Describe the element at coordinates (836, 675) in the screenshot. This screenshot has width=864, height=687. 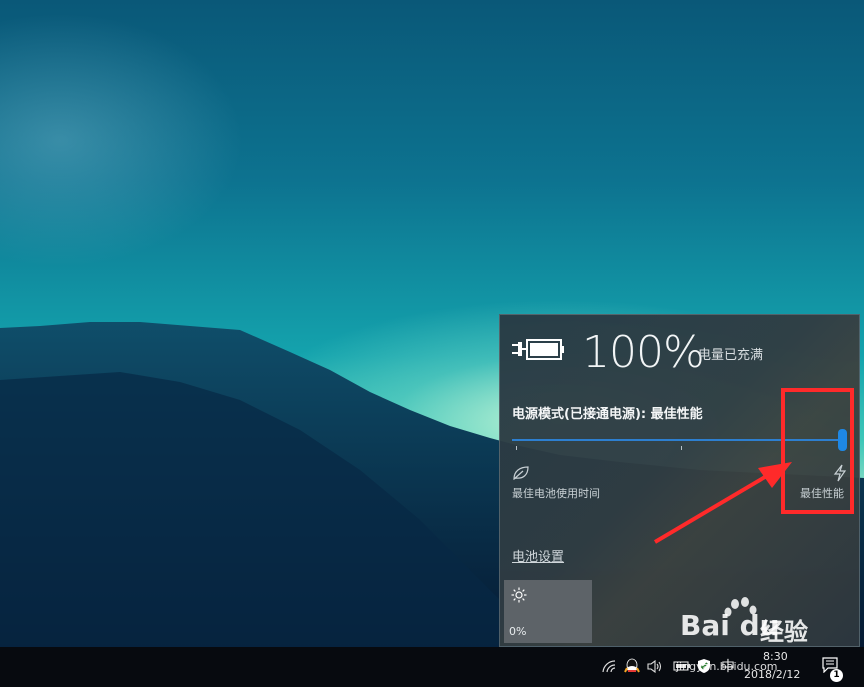
I see `notification-count-badge: 1` at that location.